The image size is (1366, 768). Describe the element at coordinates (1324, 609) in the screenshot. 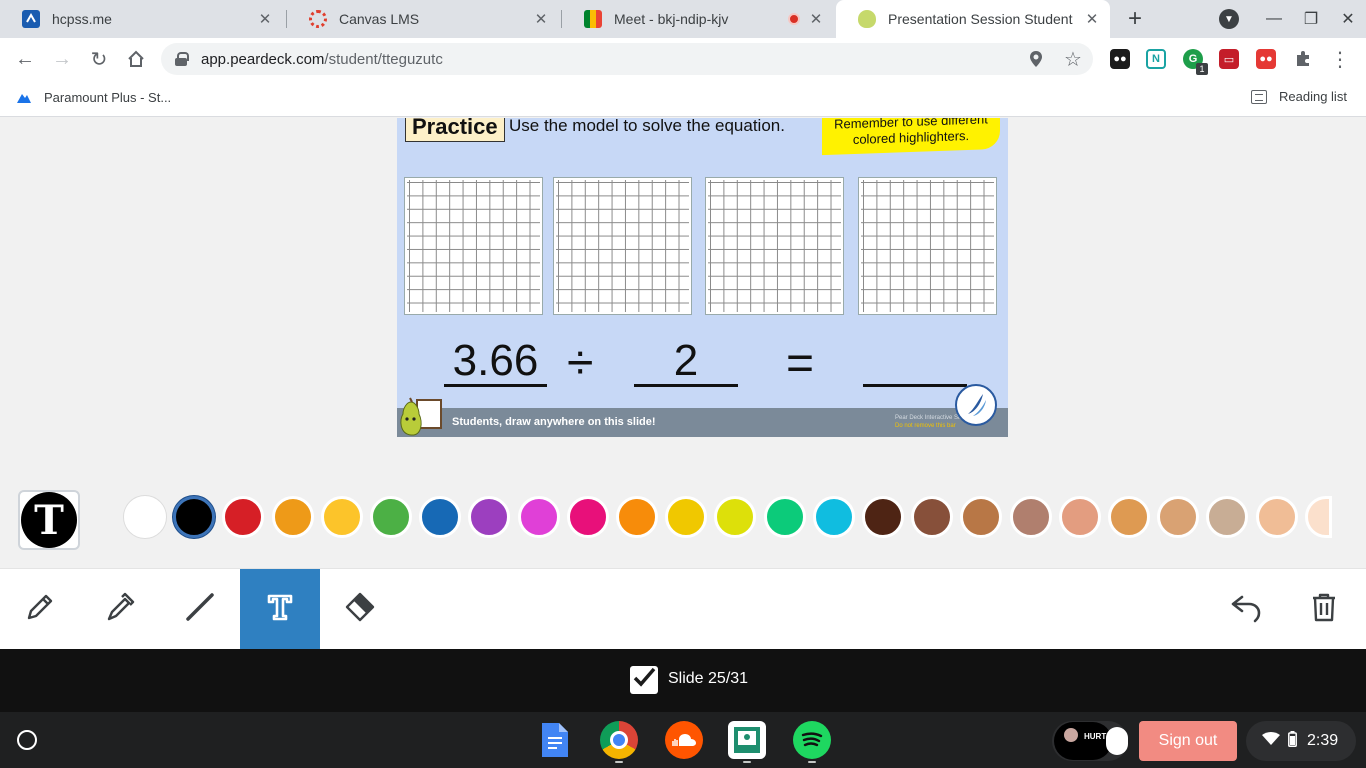

I see `delete-button` at that location.